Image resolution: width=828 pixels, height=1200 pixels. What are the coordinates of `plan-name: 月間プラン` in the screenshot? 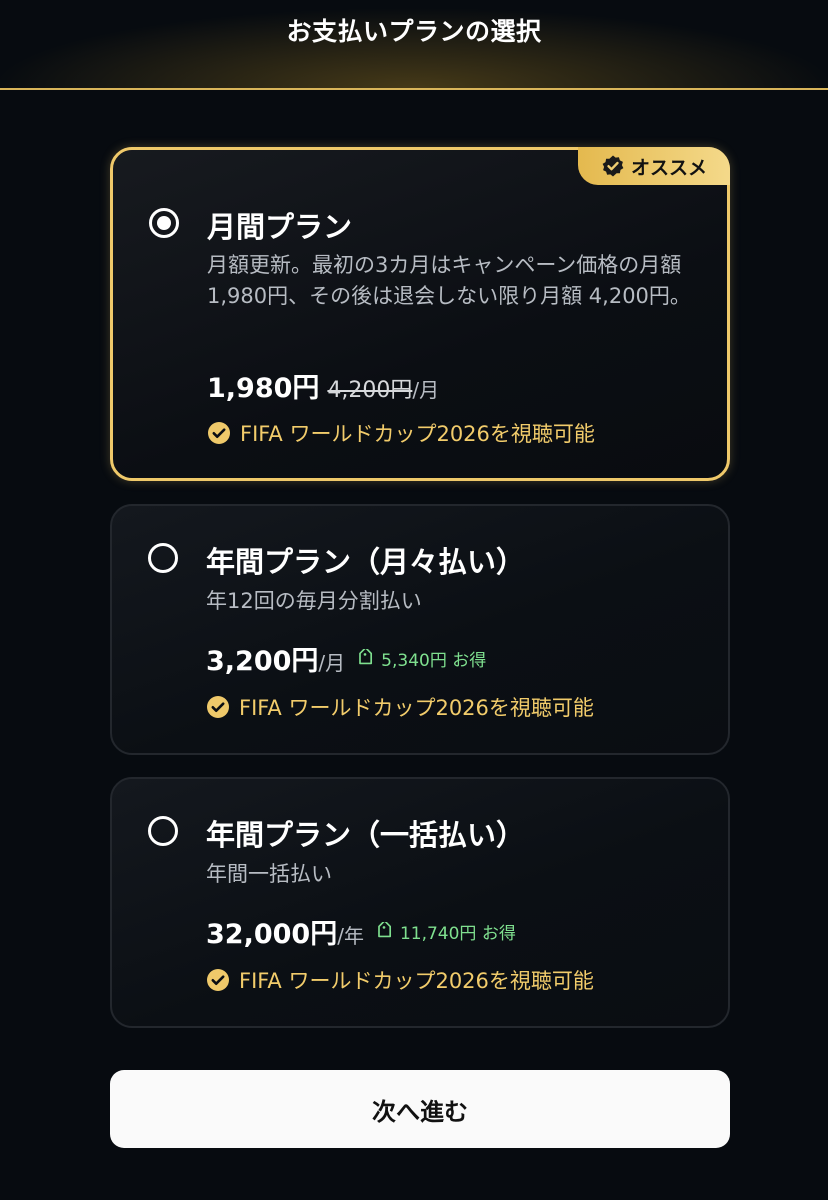 It's located at (280, 227).